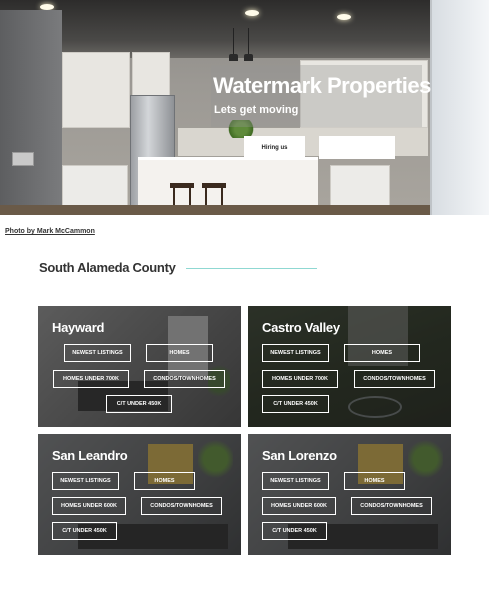 The width and height of the screenshot is (489, 600). I want to click on card-title: Hayward, so click(78, 327).